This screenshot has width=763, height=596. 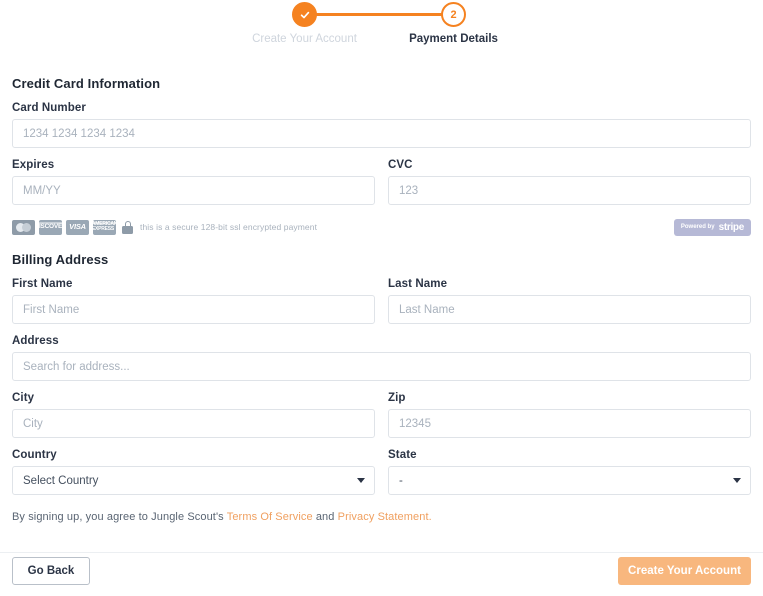 What do you see at coordinates (381, 409) in the screenshot?
I see `city-zip-row: City Zip` at bounding box center [381, 409].